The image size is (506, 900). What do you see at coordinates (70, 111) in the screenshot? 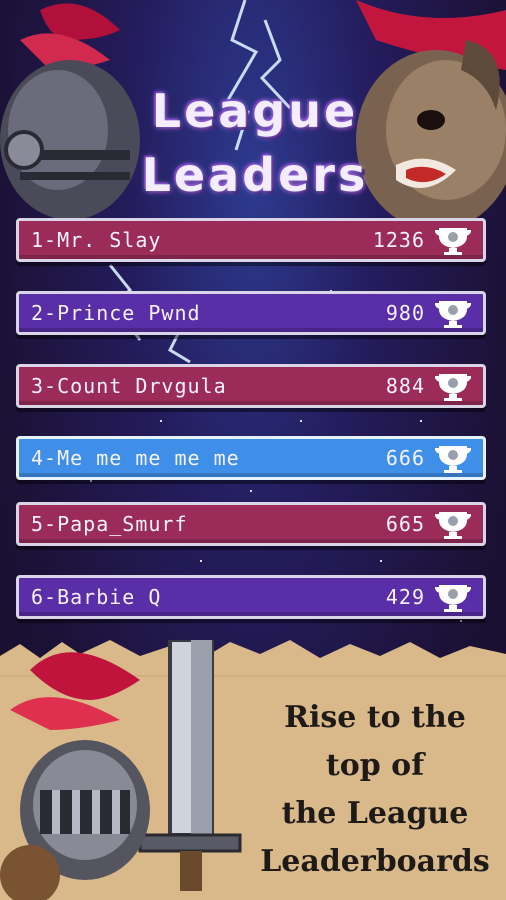
I see `knight-helmet-art` at bounding box center [70, 111].